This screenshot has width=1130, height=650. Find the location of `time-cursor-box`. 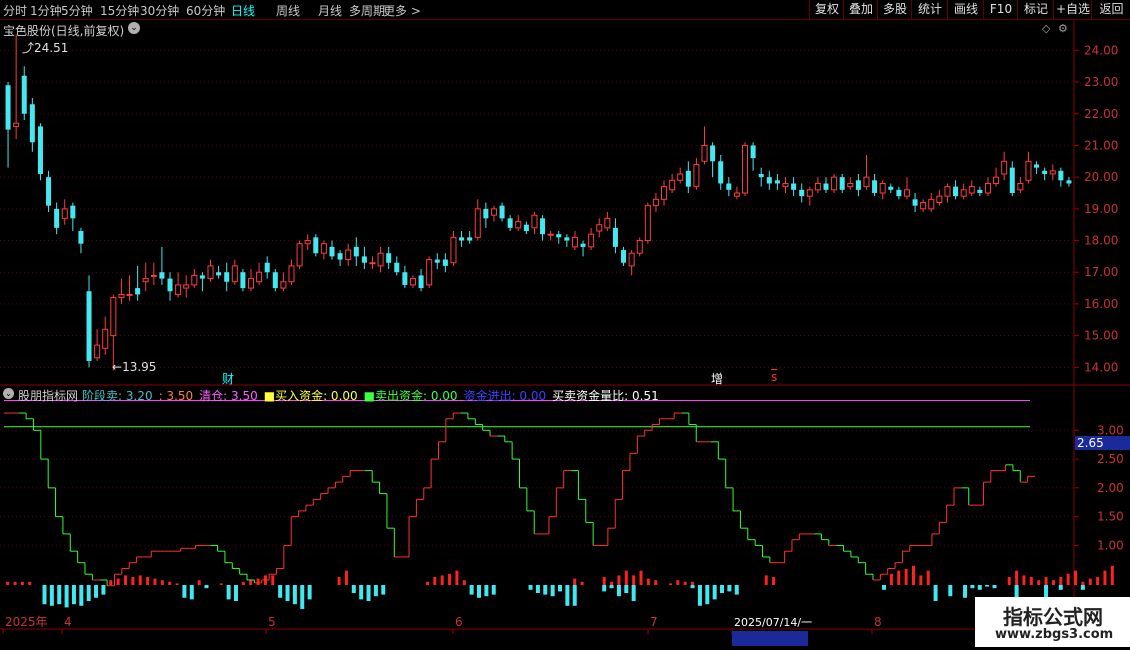

time-cursor-box is located at coordinates (770, 638).